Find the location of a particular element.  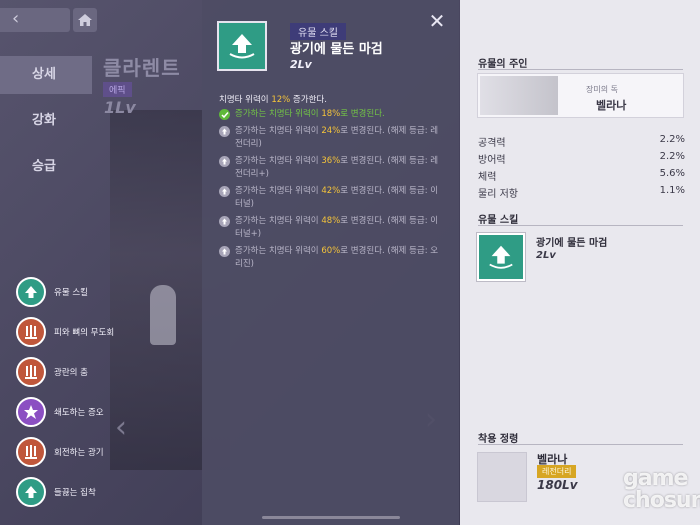

close-icon: ✕ is located at coordinates (437, 21).